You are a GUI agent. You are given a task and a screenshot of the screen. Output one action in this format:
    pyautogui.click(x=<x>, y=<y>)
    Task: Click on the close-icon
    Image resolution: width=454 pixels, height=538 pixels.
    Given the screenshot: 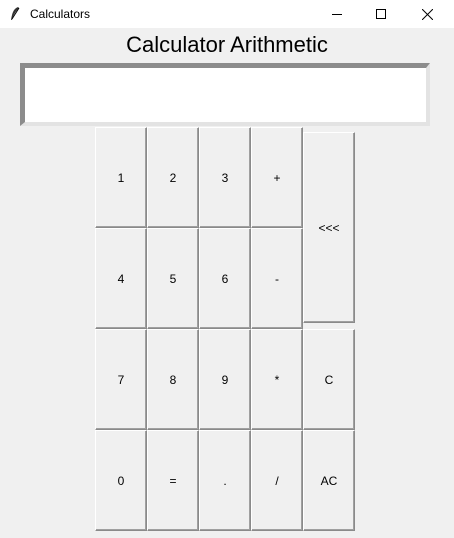 What is the action you would take?
    pyautogui.click(x=427, y=14)
    